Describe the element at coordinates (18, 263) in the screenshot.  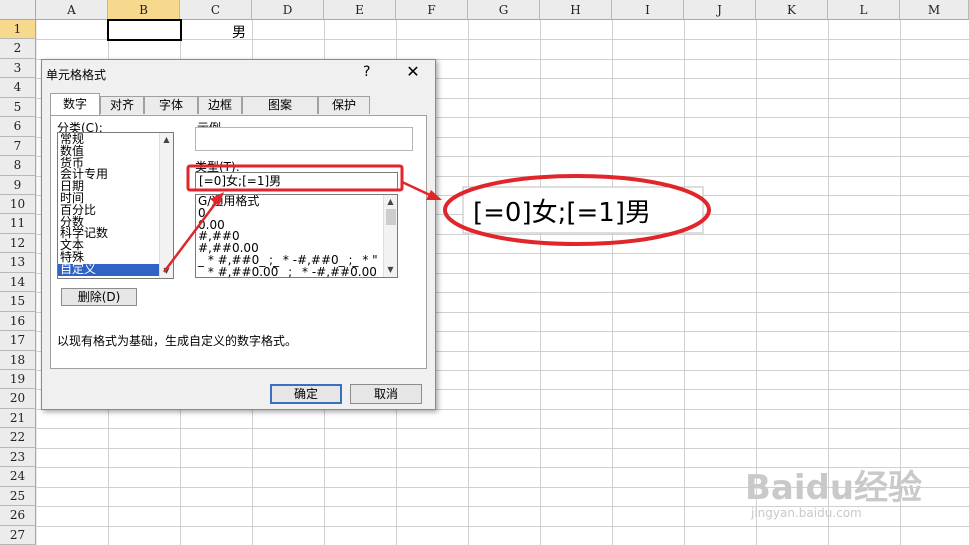
I see `row-header: 13` at that location.